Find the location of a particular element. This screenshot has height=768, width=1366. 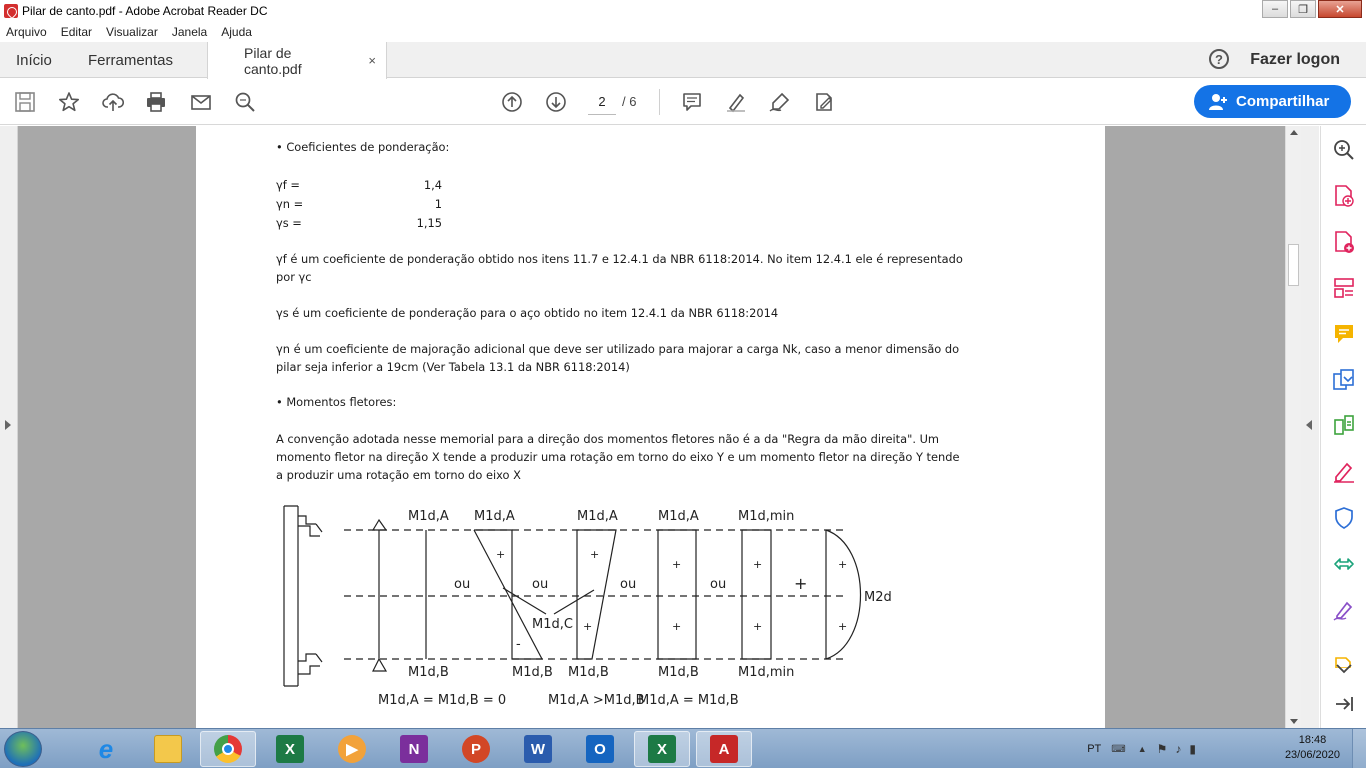

clock: 18:48 23/06/2020 is located at coordinates (1312, 748).